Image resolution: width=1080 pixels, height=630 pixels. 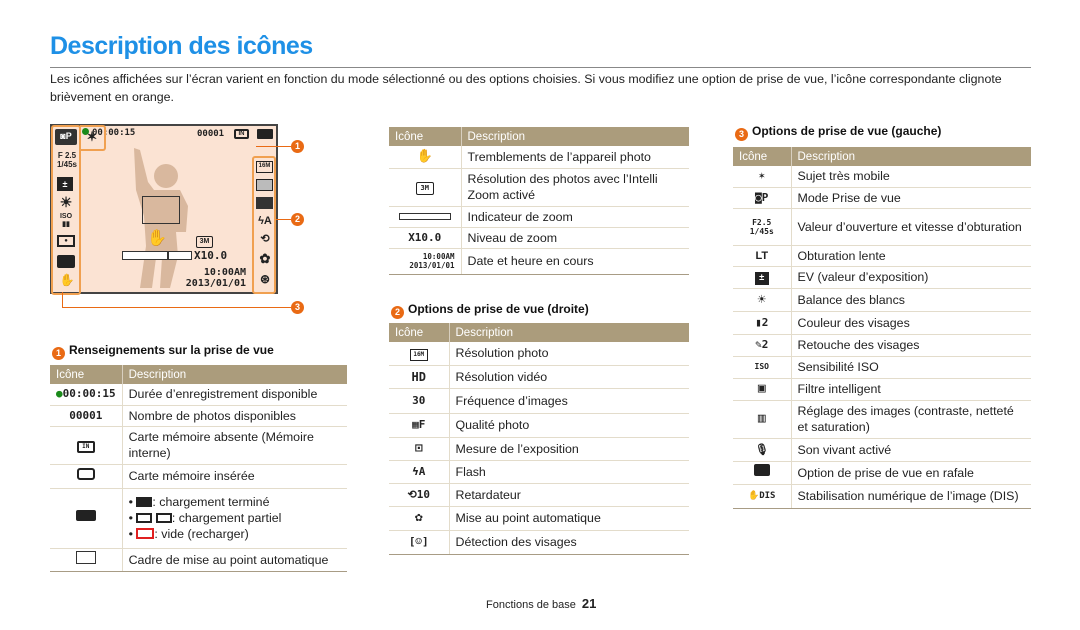 I want to click on af-frame, so click(x=161, y=210).